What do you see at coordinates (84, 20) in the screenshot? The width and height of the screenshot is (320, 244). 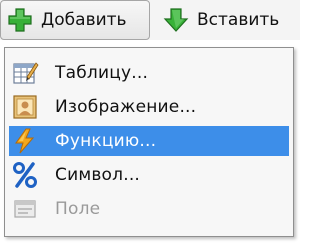 I see `add-button-label: Добавить` at bounding box center [84, 20].